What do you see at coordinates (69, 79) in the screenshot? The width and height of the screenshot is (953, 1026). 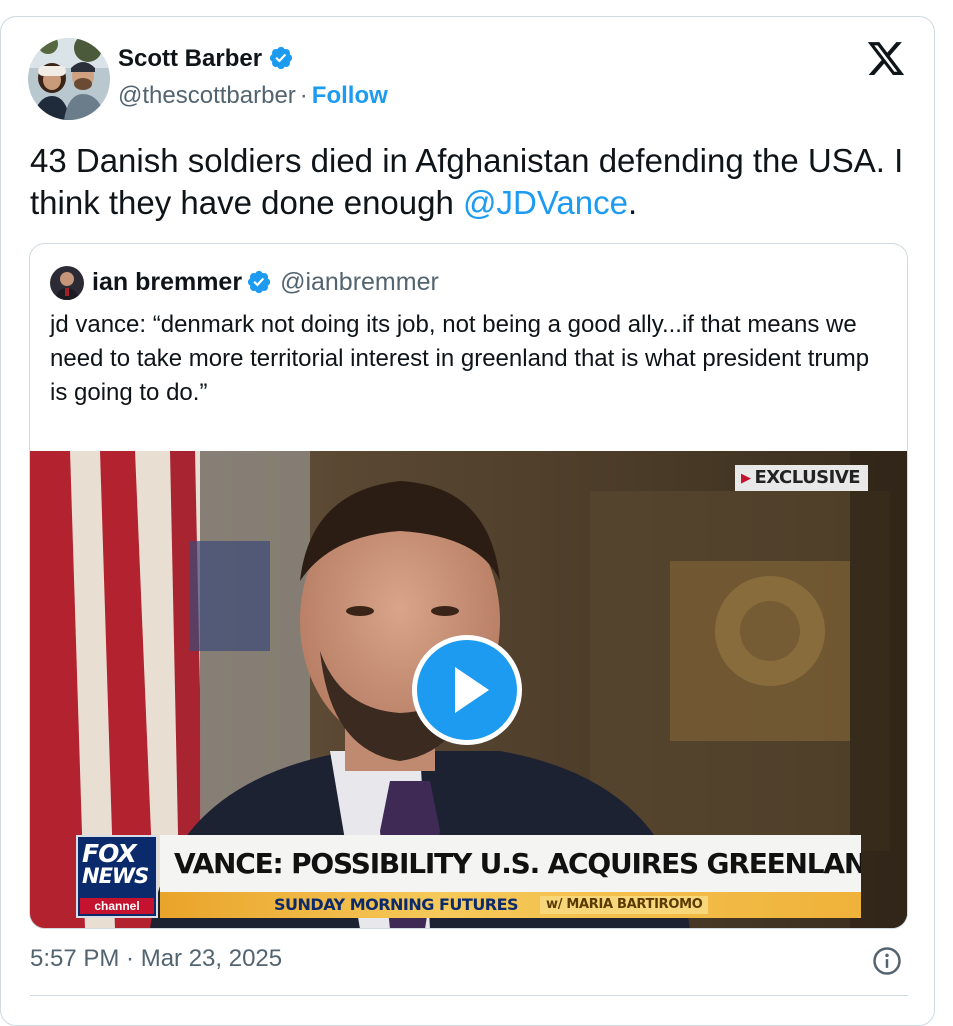 I see `author-avatar` at bounding box center [69, 79].